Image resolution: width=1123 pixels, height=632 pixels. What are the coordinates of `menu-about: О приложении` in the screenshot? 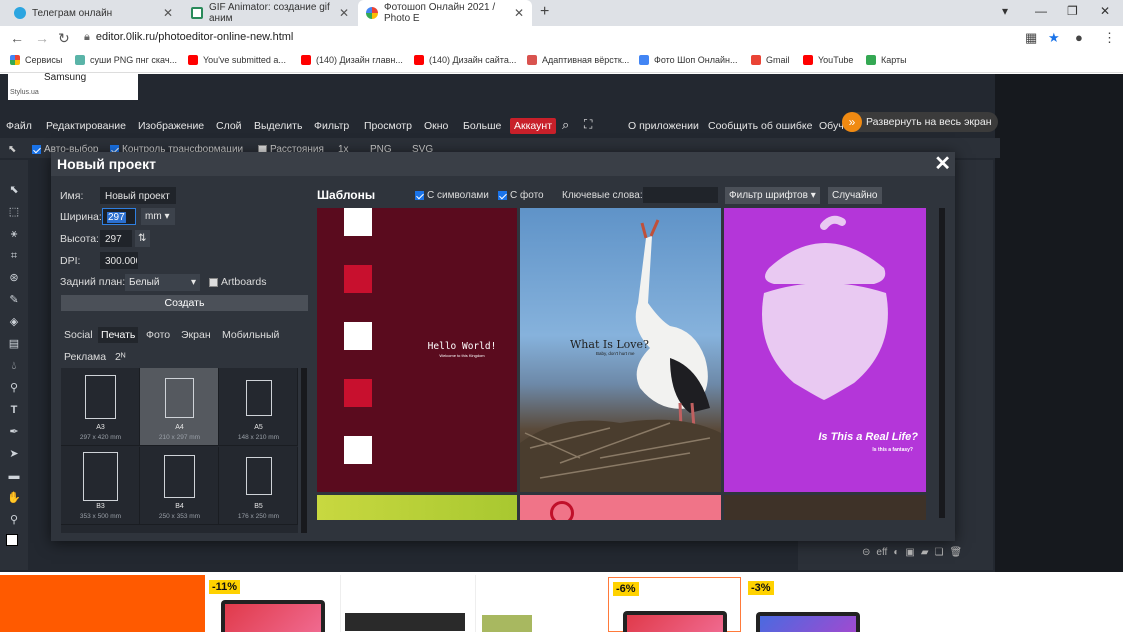 It's located at (663, 126).